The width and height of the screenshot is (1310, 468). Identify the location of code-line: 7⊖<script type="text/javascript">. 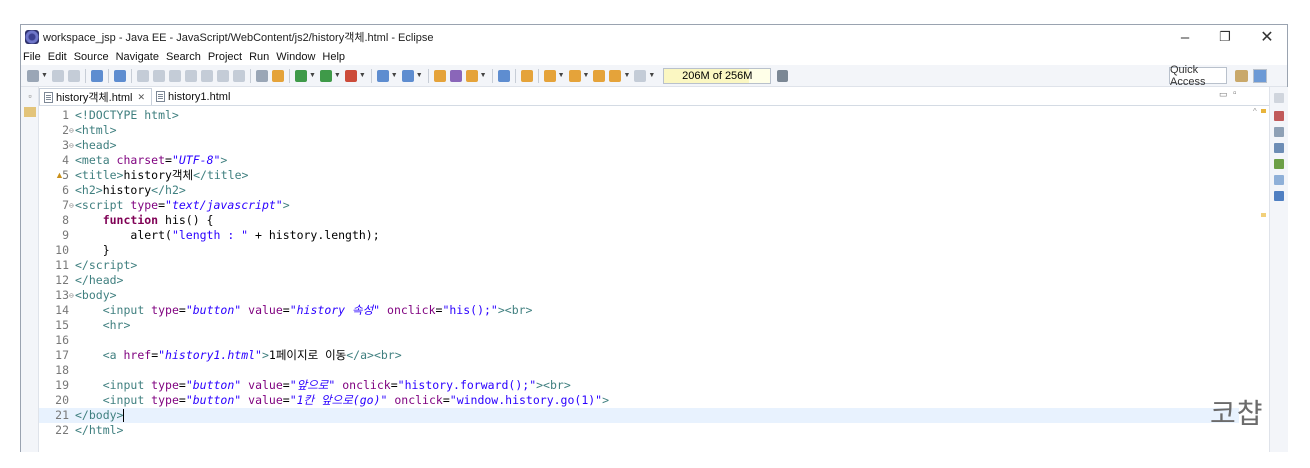
(639, 205).